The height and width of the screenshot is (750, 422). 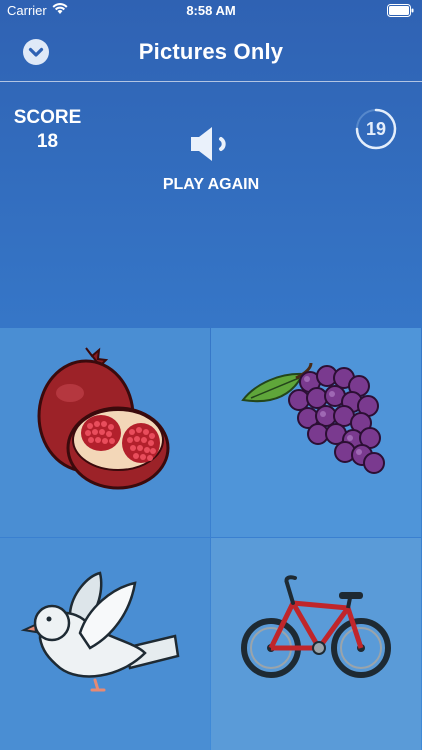 I want to click on speaker-icon, so click(x=208, y=144).